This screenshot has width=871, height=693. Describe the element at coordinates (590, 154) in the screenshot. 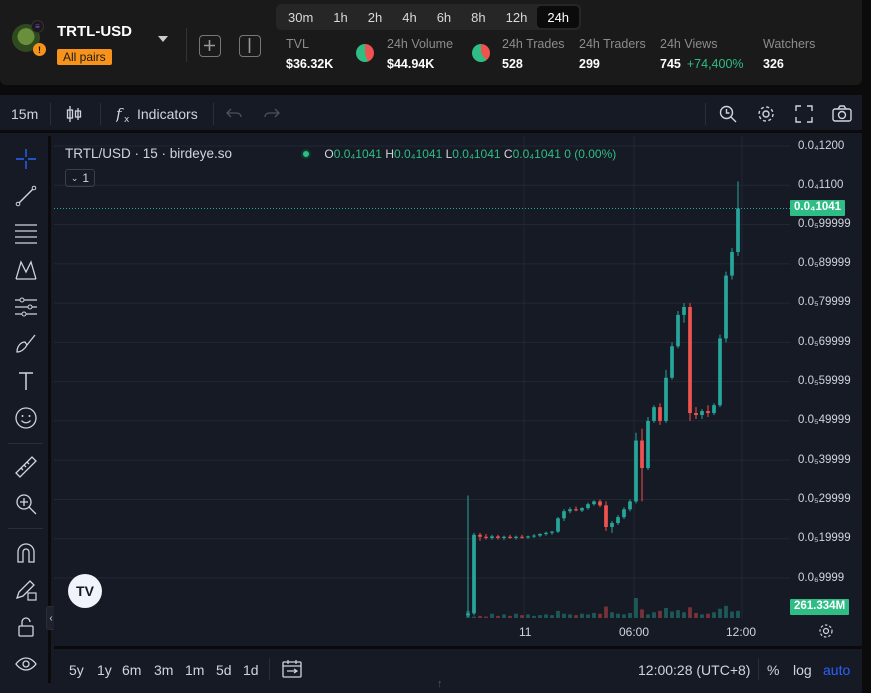

I see `change-value: 0 (0.00%)` at that location.